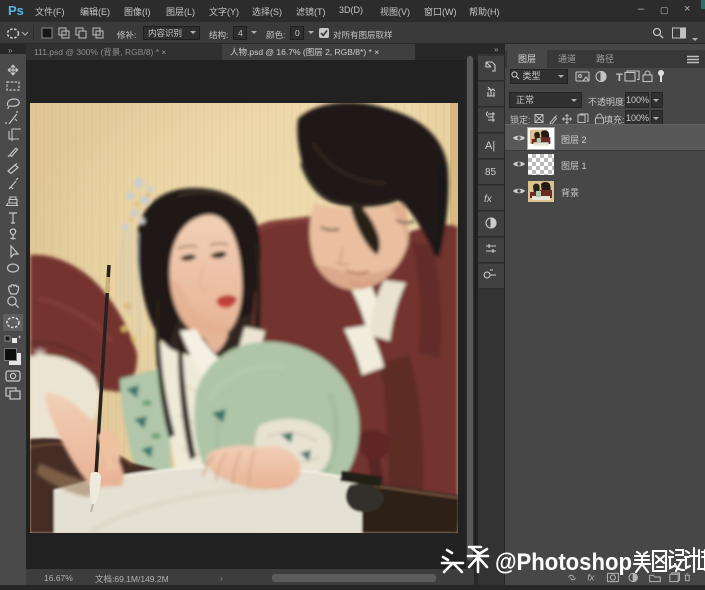 This screenshot has height=590, width=705. I want to click on svg-text: 85, so click(491, 172).